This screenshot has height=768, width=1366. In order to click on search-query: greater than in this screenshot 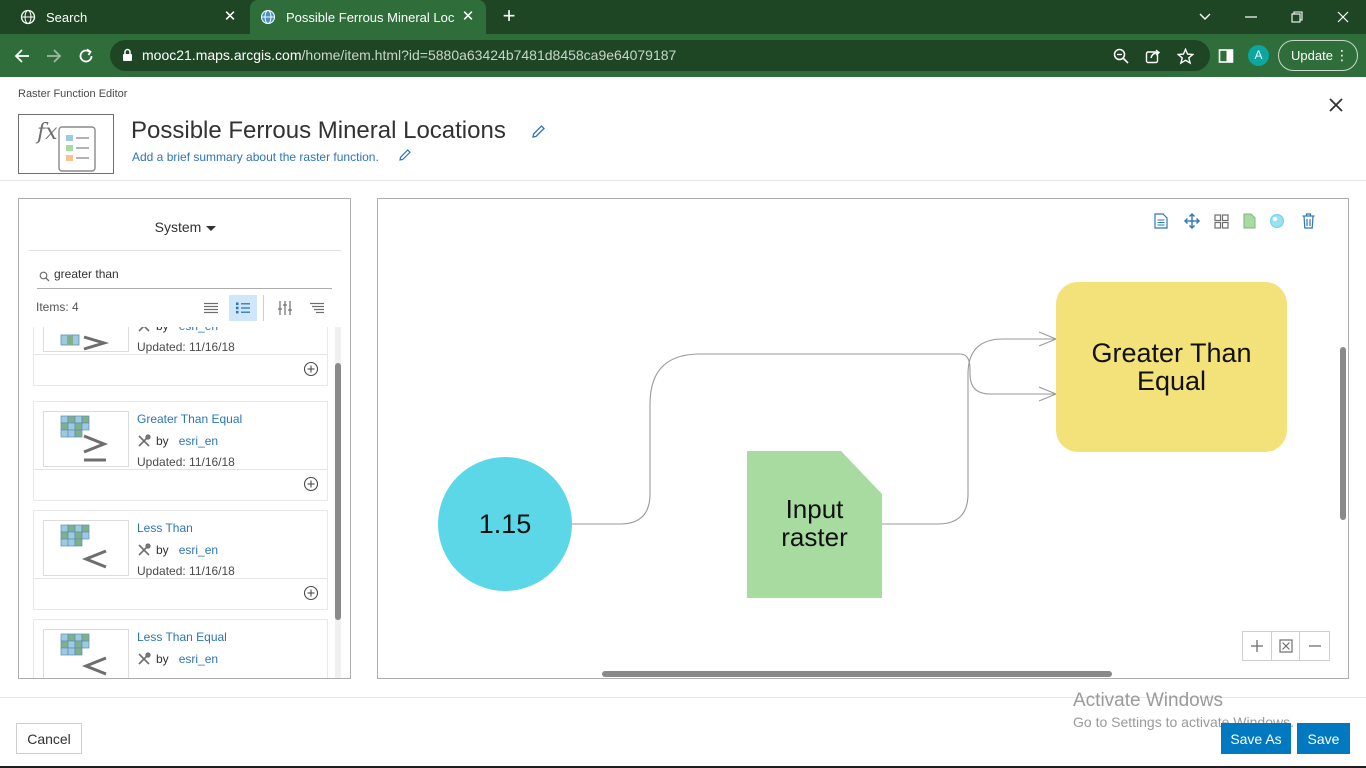, I will do `click(86, 274)`.